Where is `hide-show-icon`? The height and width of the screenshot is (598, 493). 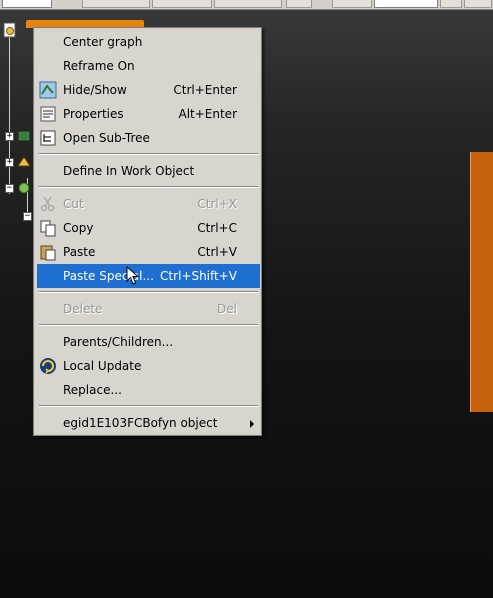 hide-show-icon is located at coordinates (48, 90).